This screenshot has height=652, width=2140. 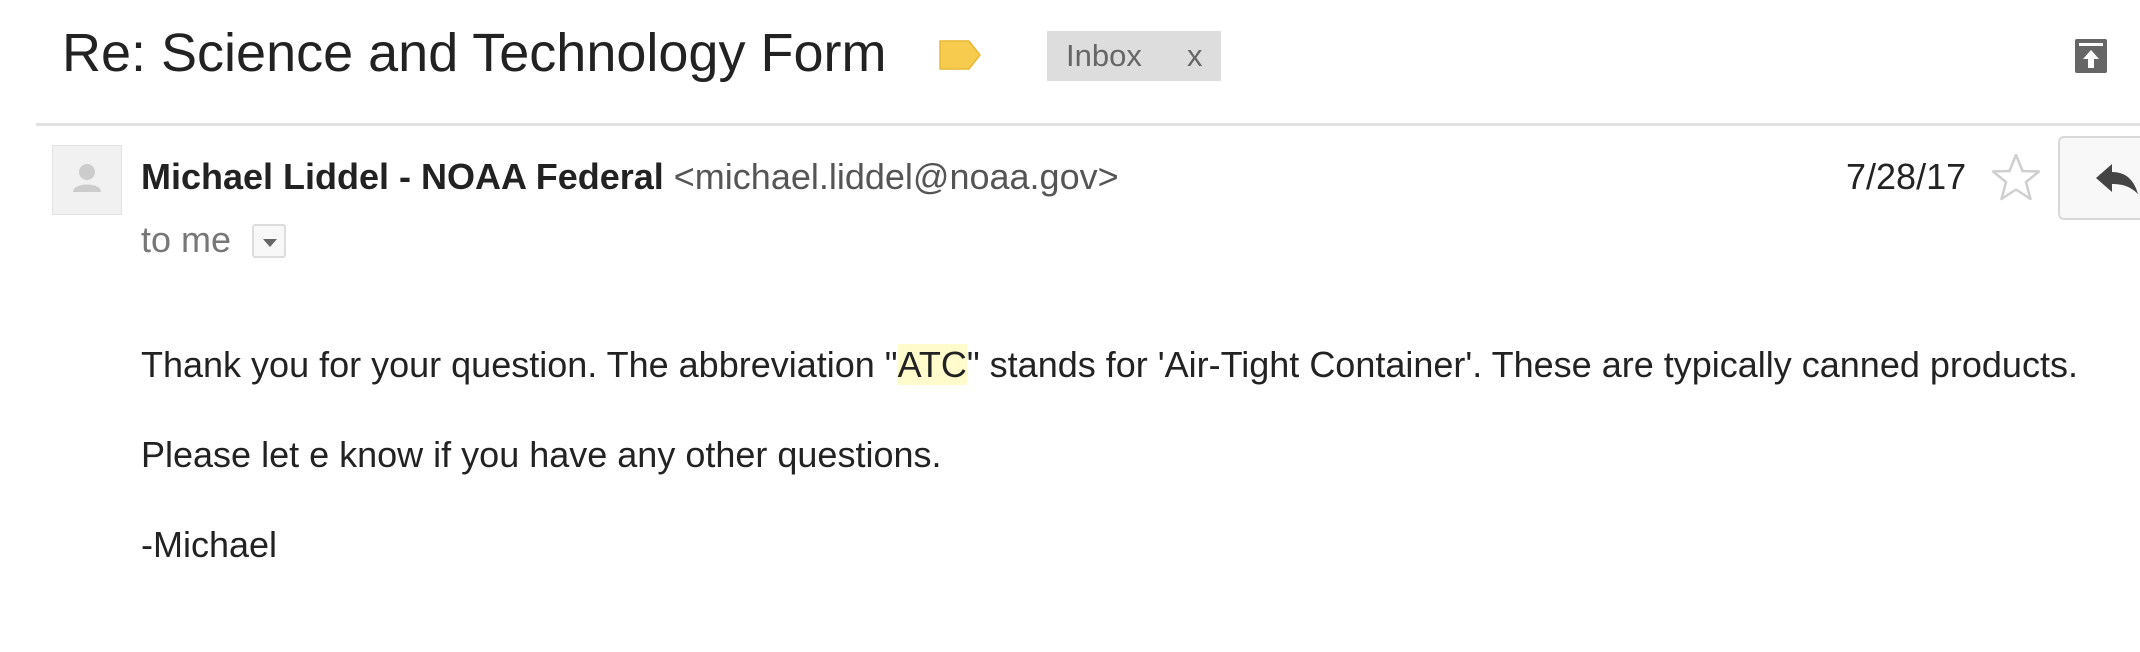 What do you see at coordinates (896, 176) in the screenshot?
I see `sender-email: <michael.liddel@noaa.gov>` at bounding box center [896, 176].